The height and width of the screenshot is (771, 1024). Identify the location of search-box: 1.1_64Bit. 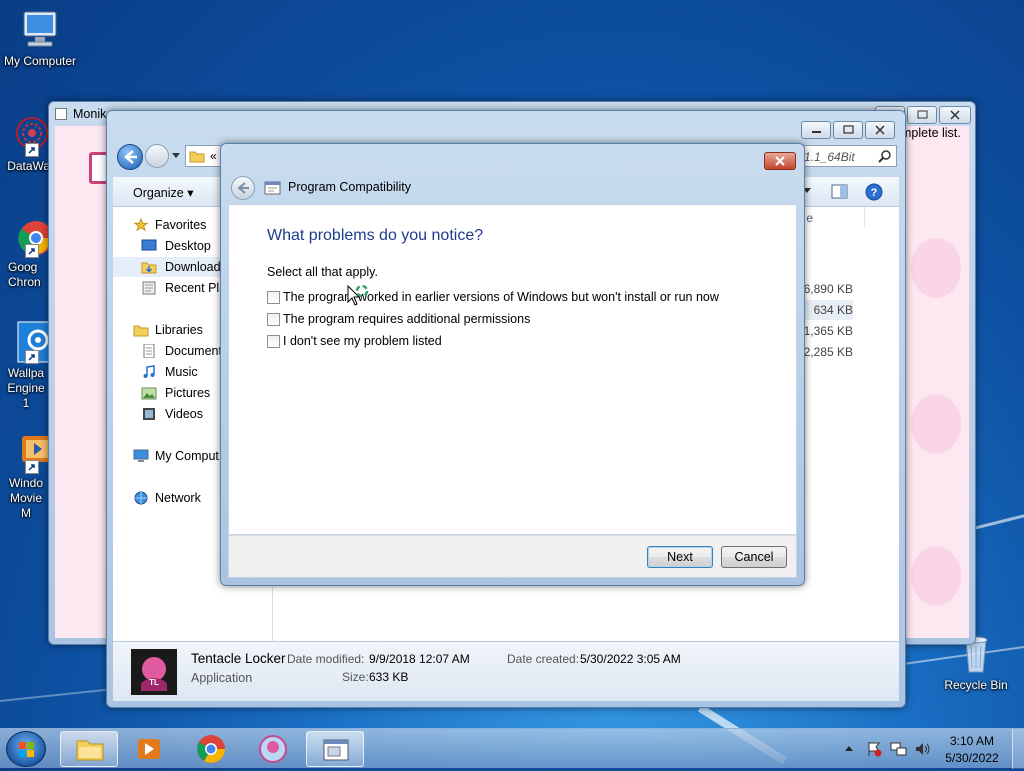
(848, 156).